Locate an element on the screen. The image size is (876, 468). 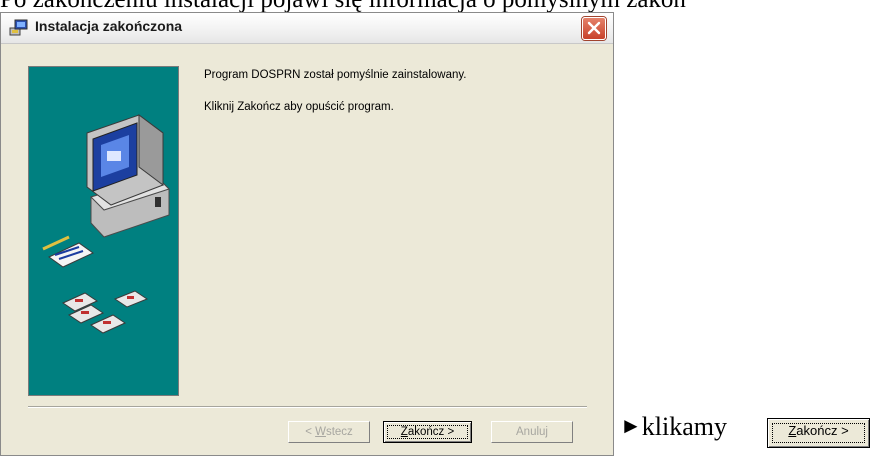
finish-button-mnemonic: Z is located at coordinates (404, 432).